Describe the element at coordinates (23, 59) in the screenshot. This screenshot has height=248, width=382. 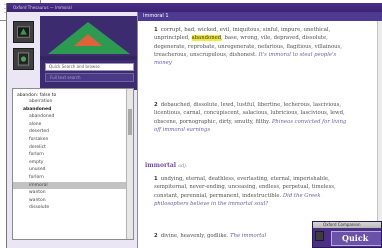
I see `index-icon` at that location.